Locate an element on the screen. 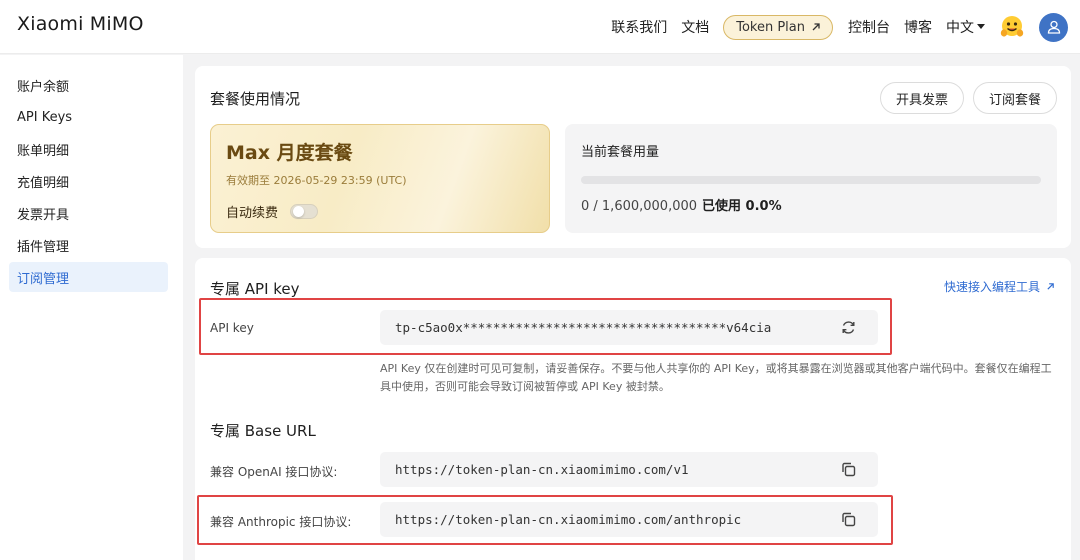  nav-contact-link: 联系我们 is located at coordinates (639, 27).